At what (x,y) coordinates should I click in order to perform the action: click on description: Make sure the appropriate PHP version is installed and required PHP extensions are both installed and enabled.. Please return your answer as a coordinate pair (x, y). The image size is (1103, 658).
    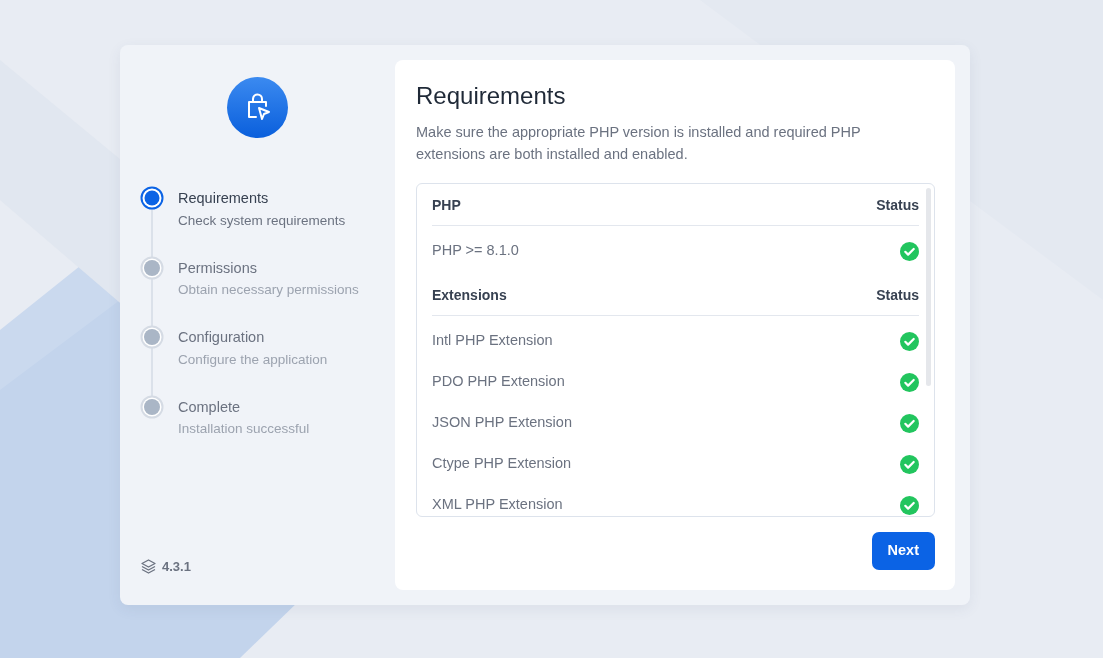
    Looking at the image, I should click on (639, 143).